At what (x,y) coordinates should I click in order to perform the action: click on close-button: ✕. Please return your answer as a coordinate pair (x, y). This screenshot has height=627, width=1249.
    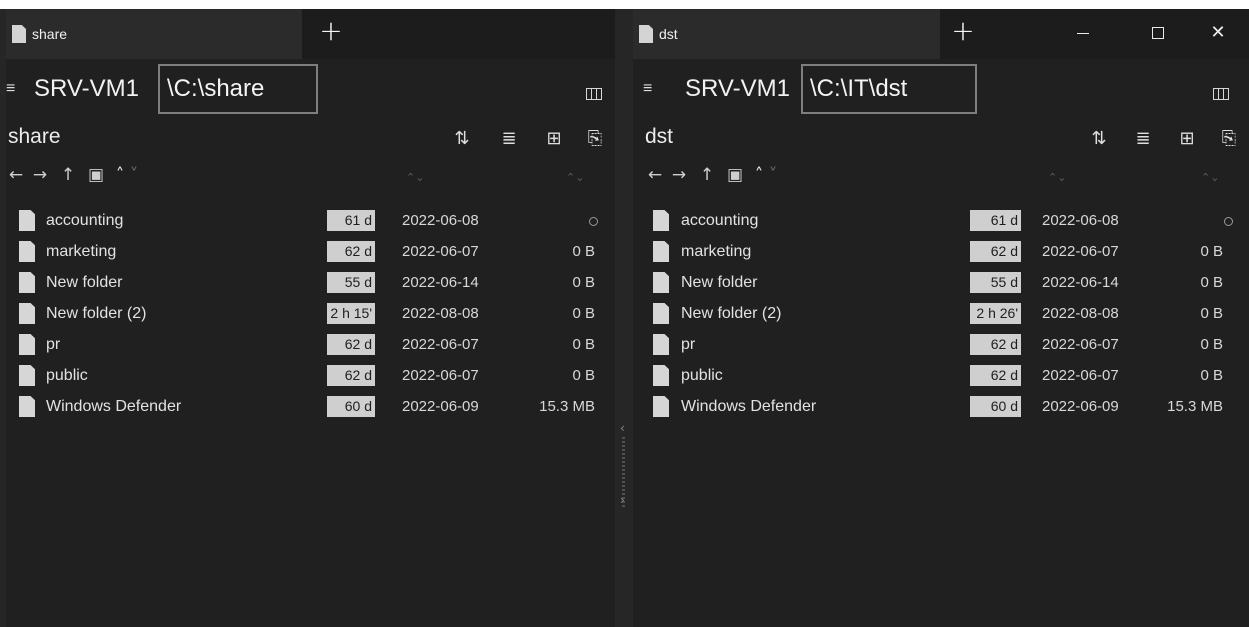
    Looking at the image, I should click on (1218, 33).